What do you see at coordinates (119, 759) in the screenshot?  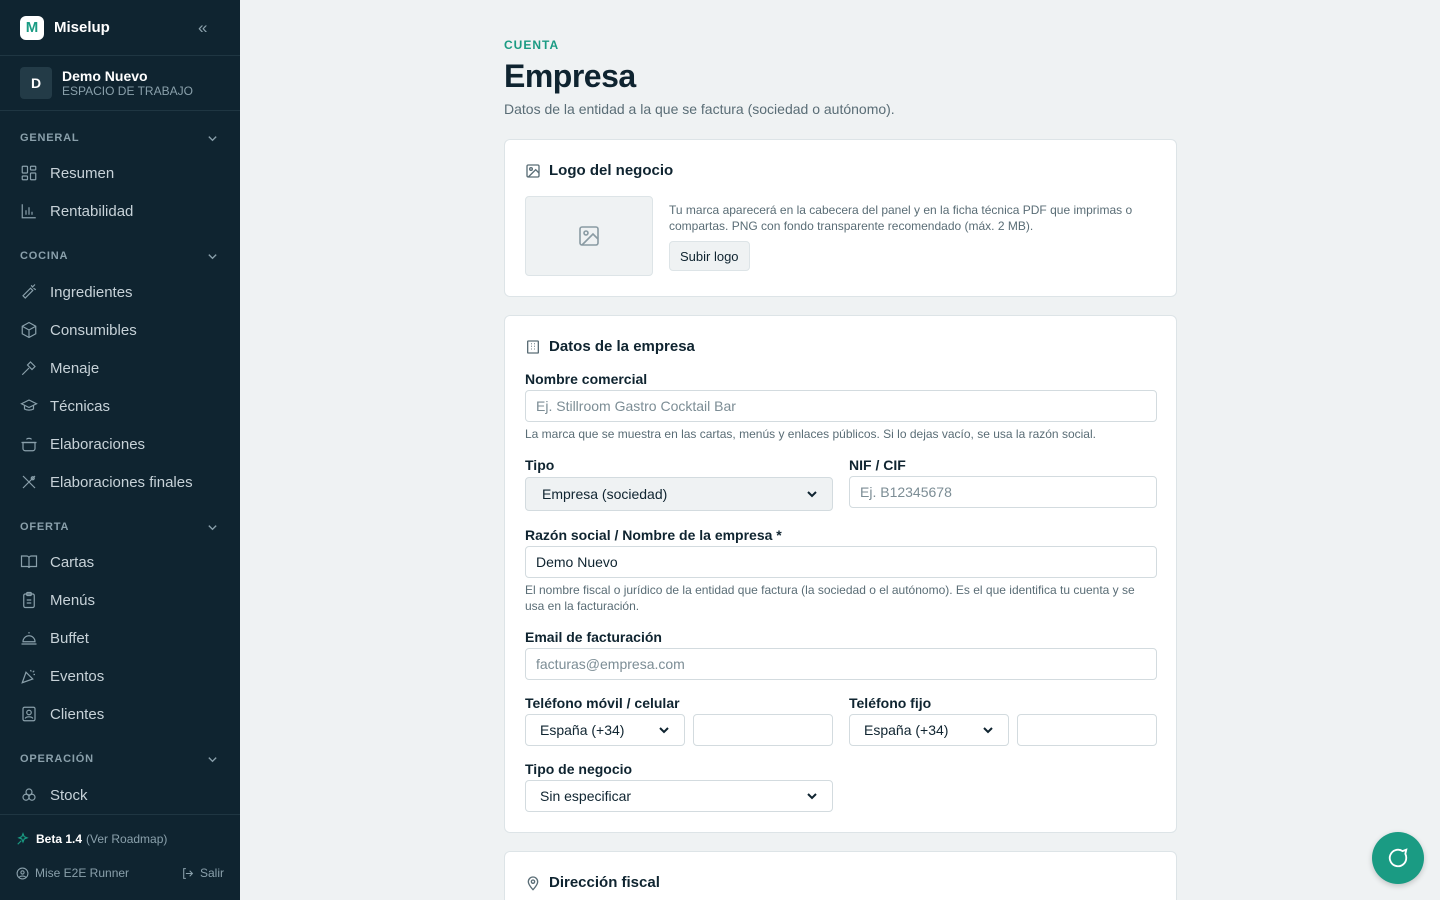 I see `section-operacion: OPERACIÓN` at bounding box center [119, 759].